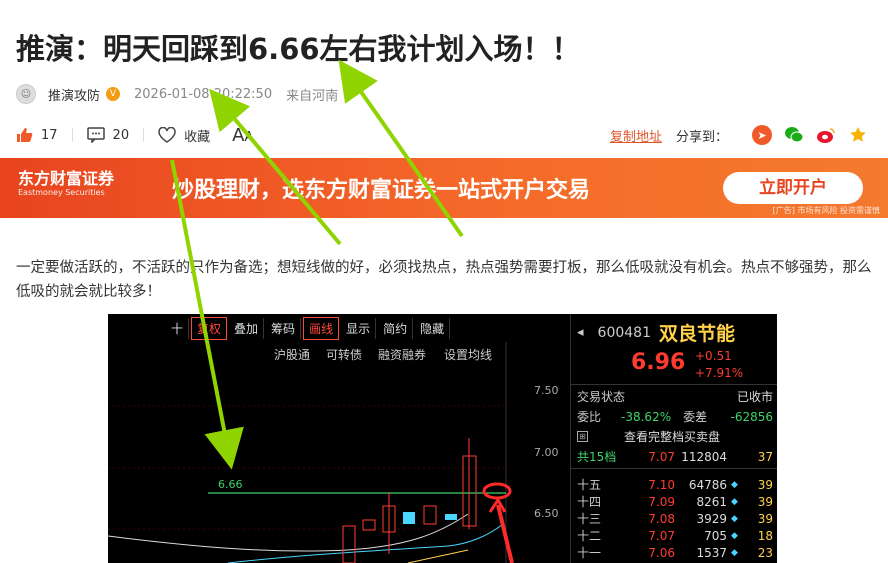 This screenshot has width=888, height=563. Describe the element at coordinates (121, 135) in the screenshot. I see `comment-count: 20` at that location.